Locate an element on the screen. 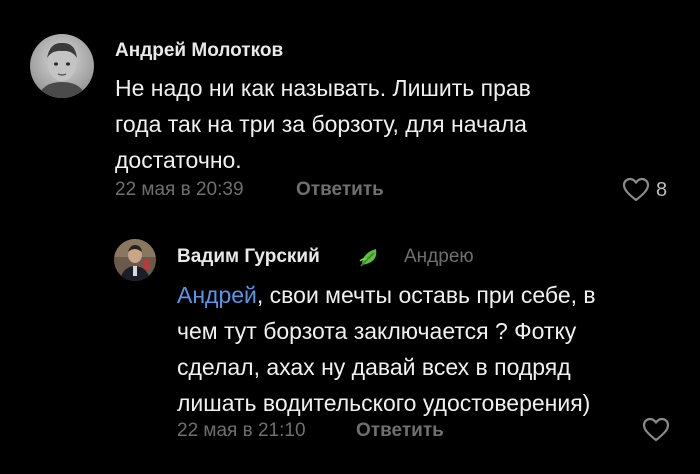  comment-timestamp: 22 мая в 21:10 is located at coordinates (241, 430).